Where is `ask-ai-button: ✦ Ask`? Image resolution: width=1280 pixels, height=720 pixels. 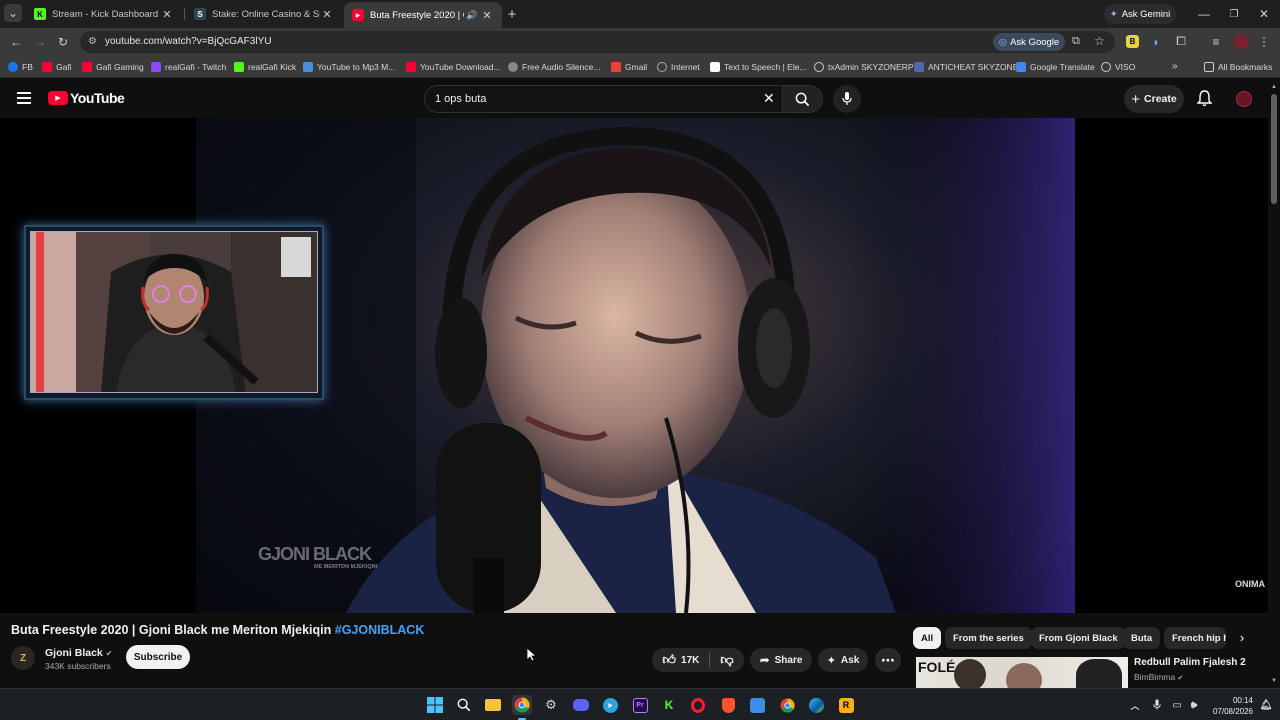 ask-ai-button: ✦ Ask is located at coordinates (843, 660).